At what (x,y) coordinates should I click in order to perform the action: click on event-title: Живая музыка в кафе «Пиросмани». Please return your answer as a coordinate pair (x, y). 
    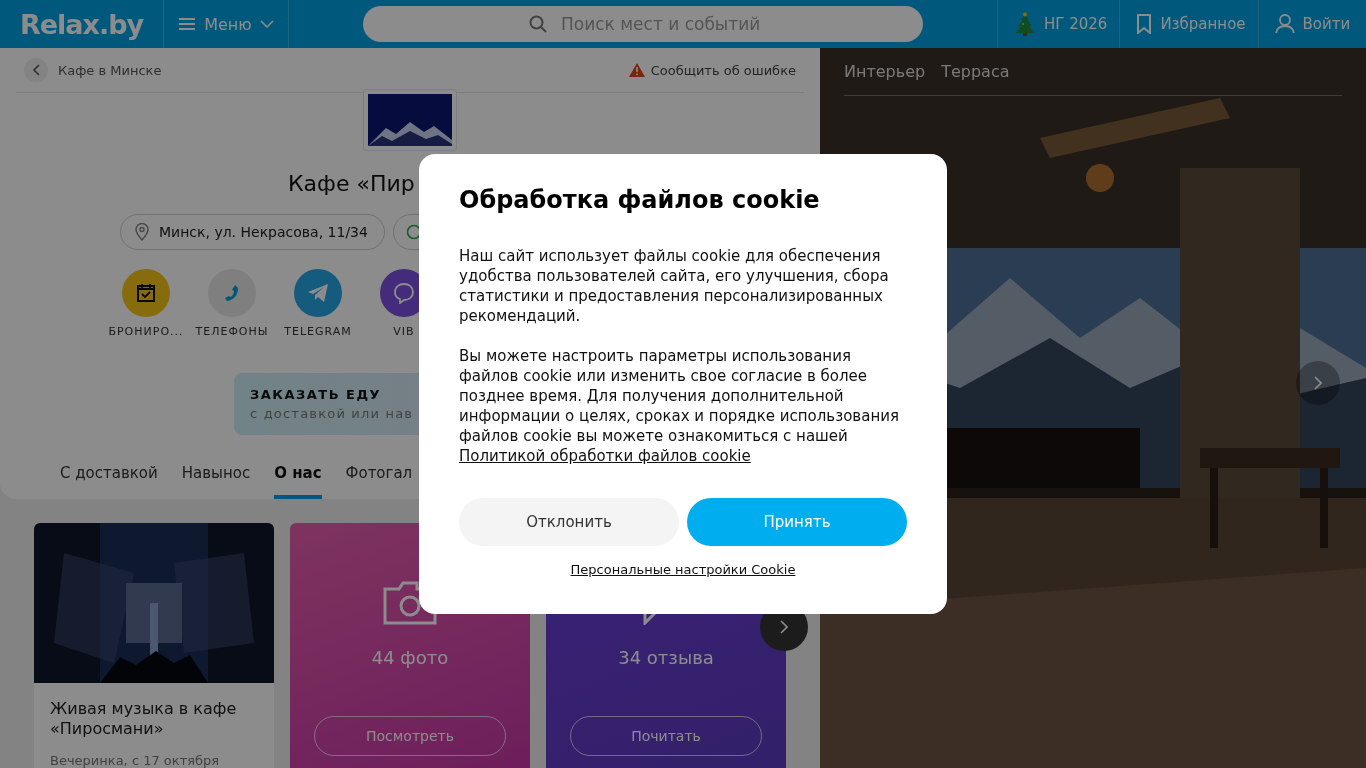
    Looking at the image, I should click on (144, 719).